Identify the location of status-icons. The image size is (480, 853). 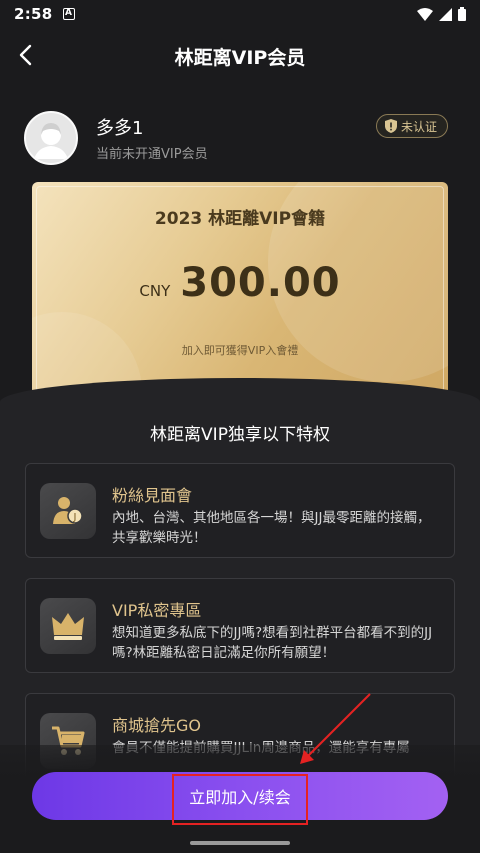
(441, 14).